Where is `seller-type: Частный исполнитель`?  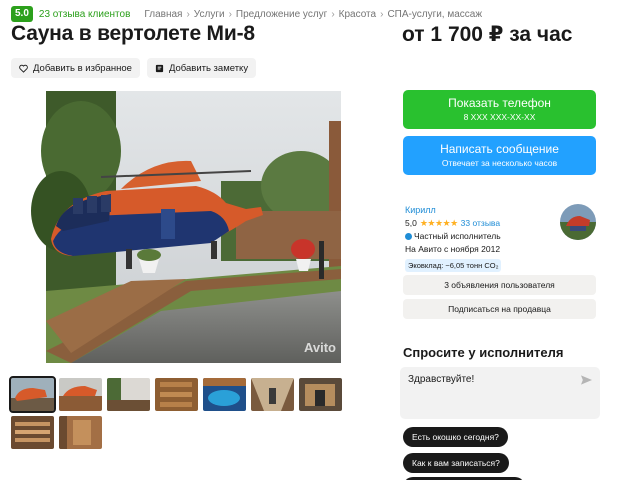
seller-type: Частный исполнитель is located at coordinates (480, 236).